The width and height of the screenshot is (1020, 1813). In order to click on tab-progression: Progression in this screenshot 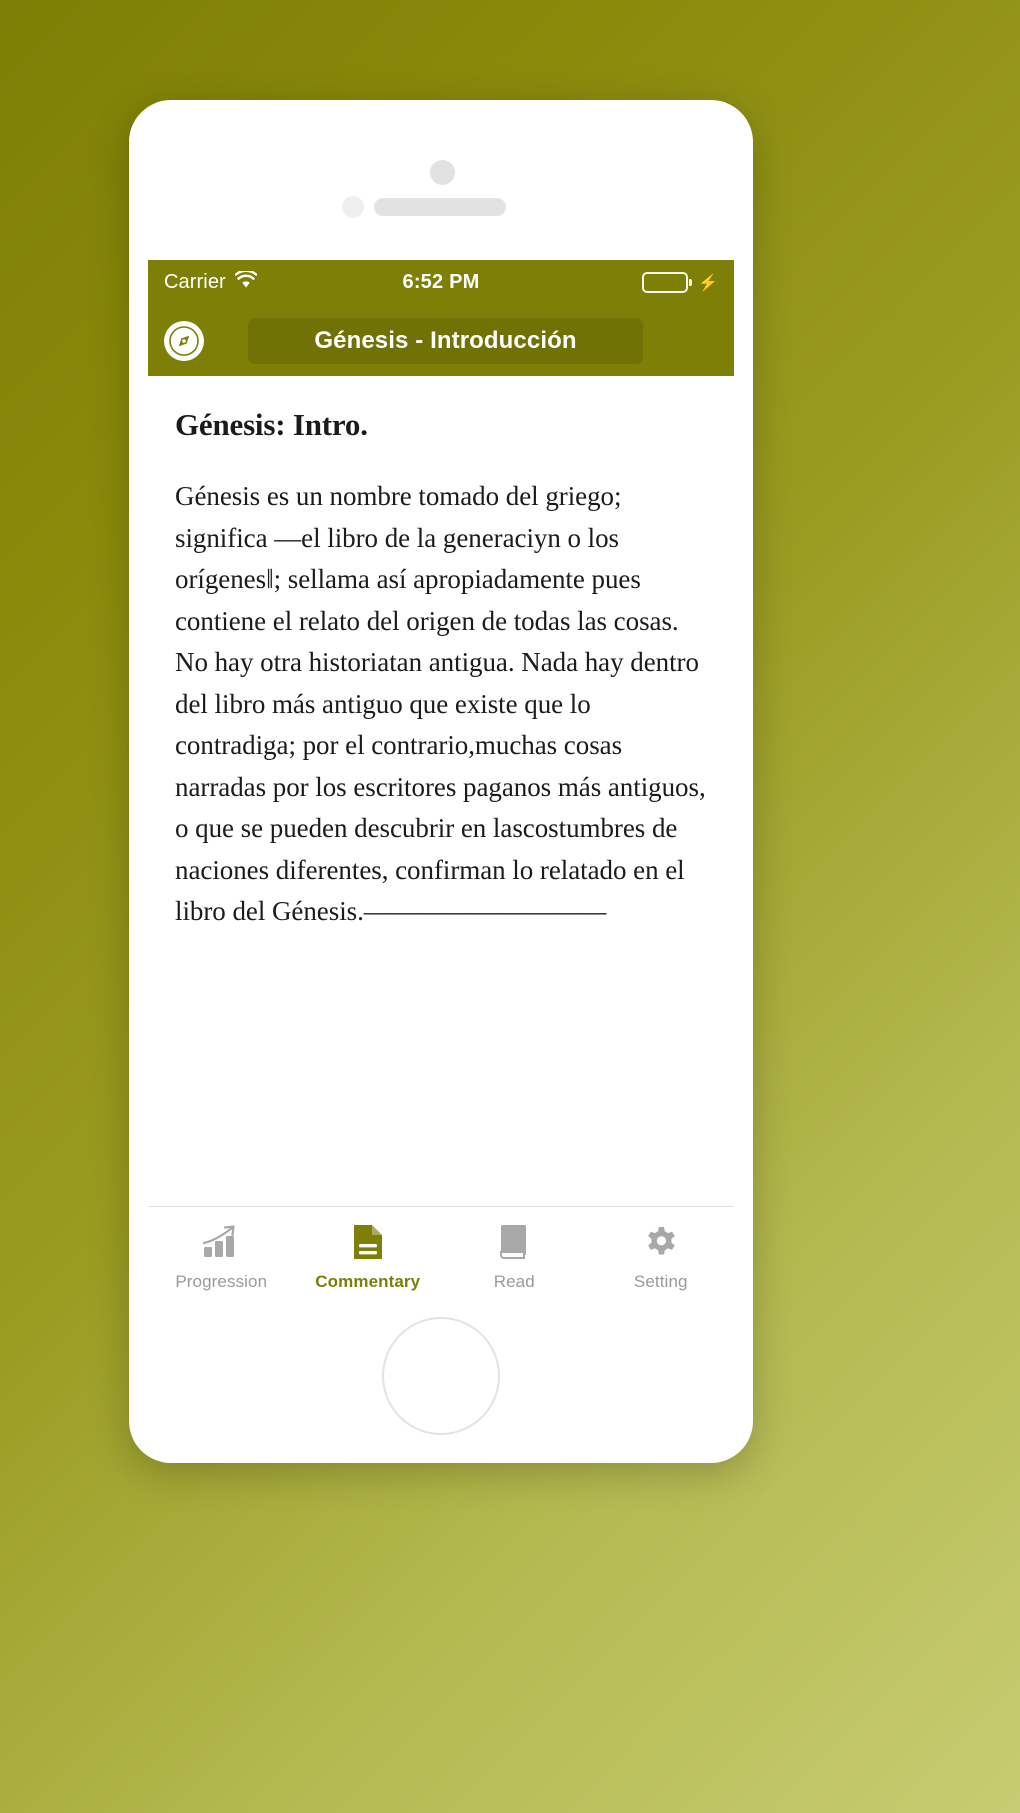, I will do `click(221, 1256)`.